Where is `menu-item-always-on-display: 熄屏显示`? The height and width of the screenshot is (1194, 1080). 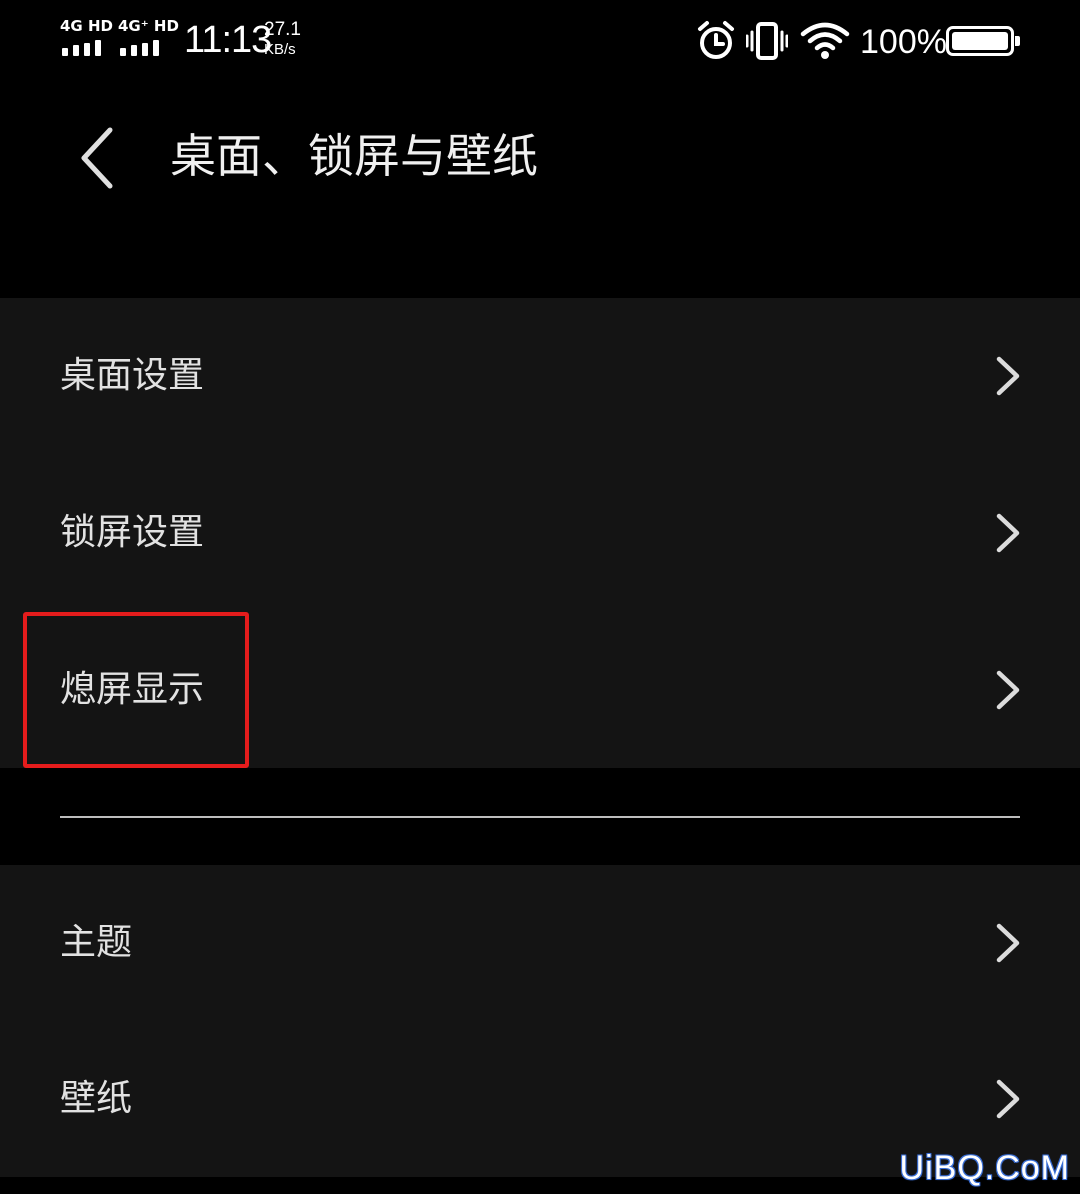 menu-item-always-on-display: 熄屏显示 is located at coordinates (540, 690).